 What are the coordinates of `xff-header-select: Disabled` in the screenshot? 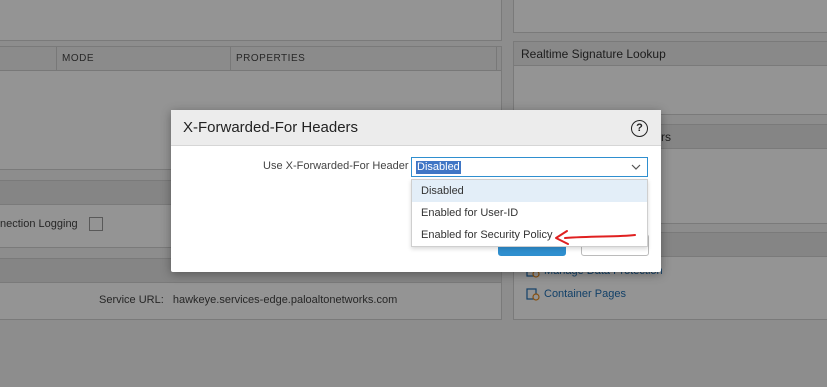 It's located at (529, 167).